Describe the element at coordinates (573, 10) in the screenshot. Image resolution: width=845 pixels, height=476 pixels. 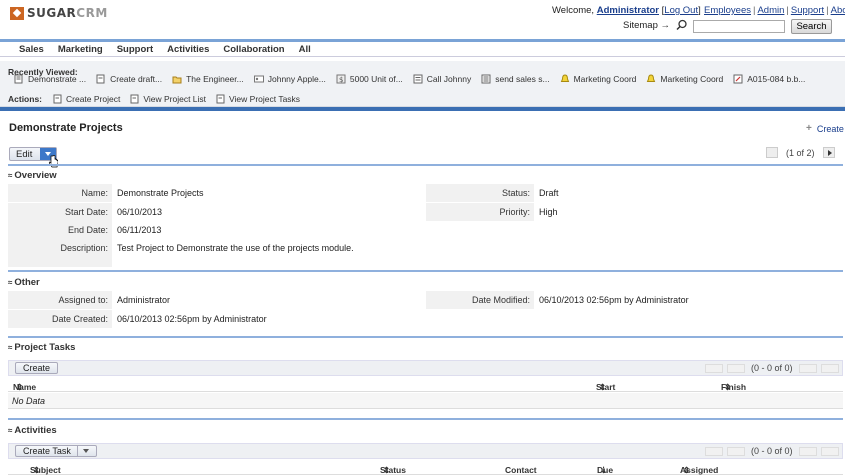
I see `welcome-prefix: Welcome,` at that location.